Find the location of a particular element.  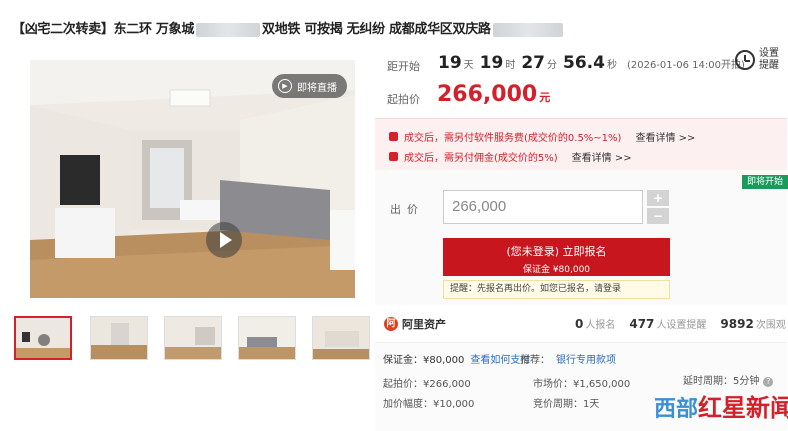

stat-value: 9892 is located at coordinates (737, 324).